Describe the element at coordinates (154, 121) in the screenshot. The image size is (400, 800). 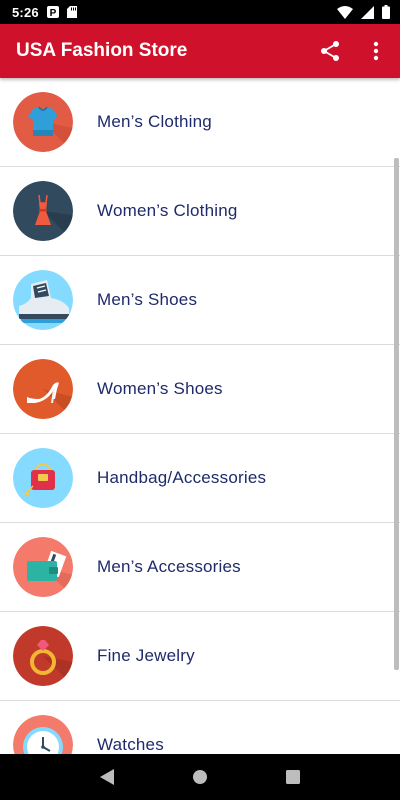
I see `item-label: Men’s Clothing` at that location.